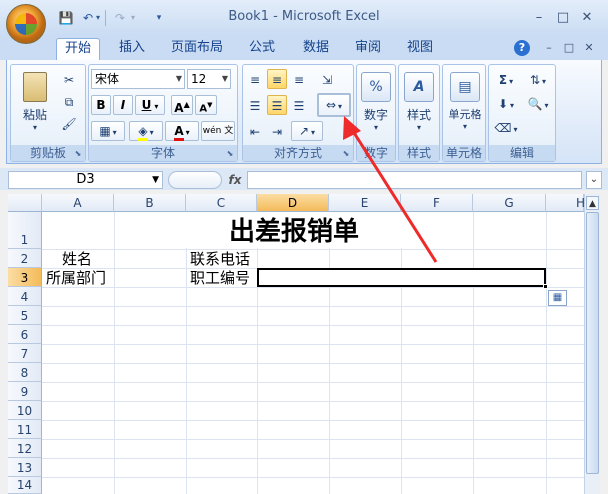 Image resolution: width=608 pixels, height=494 pixels. What do you see at coordinates (327, 79) in the screenshot?
I see `wrap-text-icon: ⇲` at bounding box center [327, 79].